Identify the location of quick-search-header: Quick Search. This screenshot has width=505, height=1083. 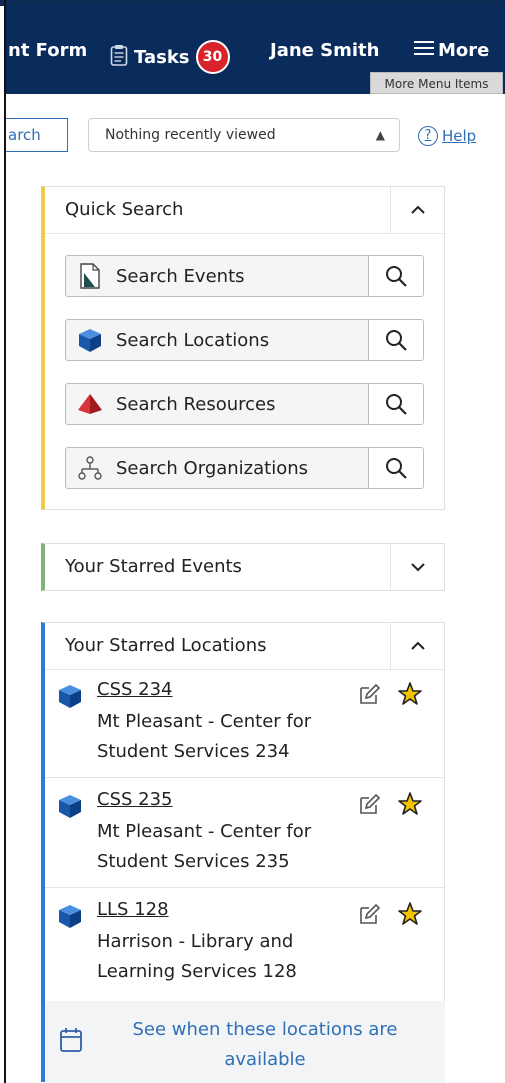
(244, 210).